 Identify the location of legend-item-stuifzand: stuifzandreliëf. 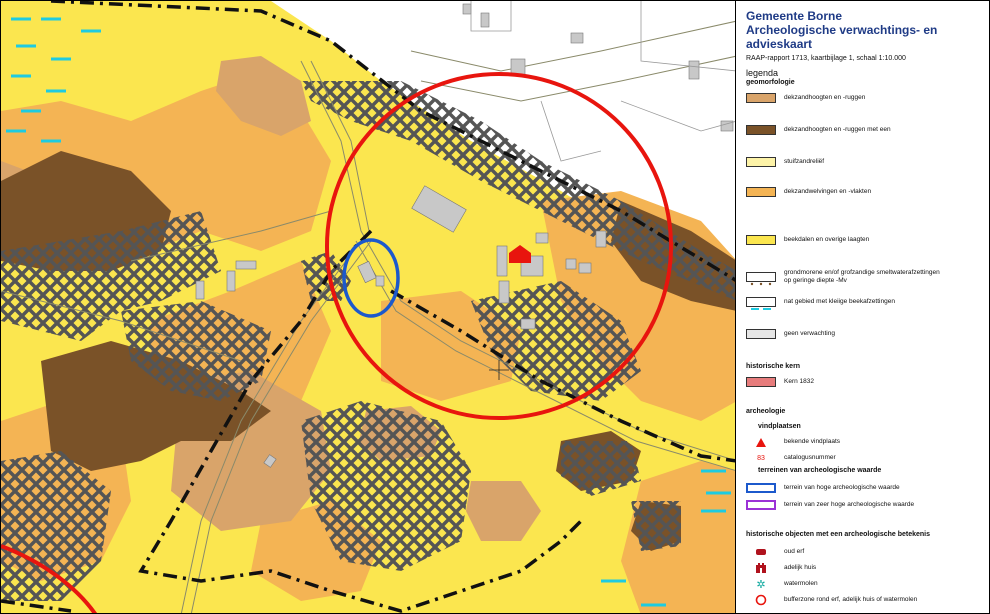
(785, 162).